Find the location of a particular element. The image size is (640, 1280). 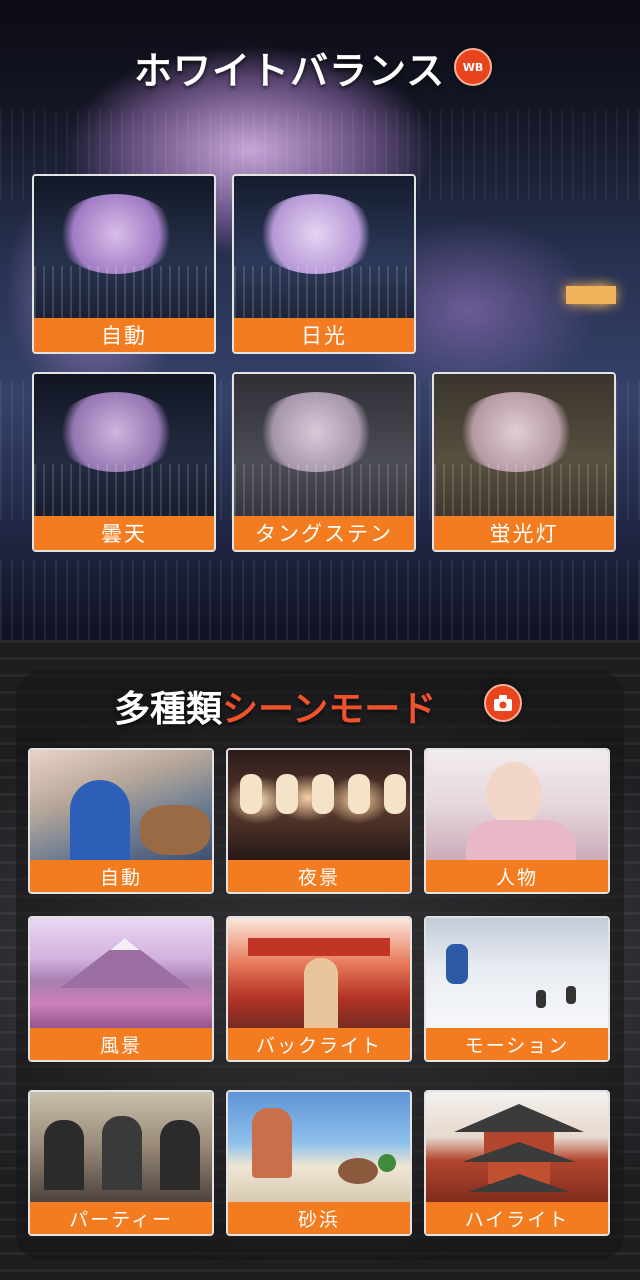

kimono-image is located at coordinates (521, 842).